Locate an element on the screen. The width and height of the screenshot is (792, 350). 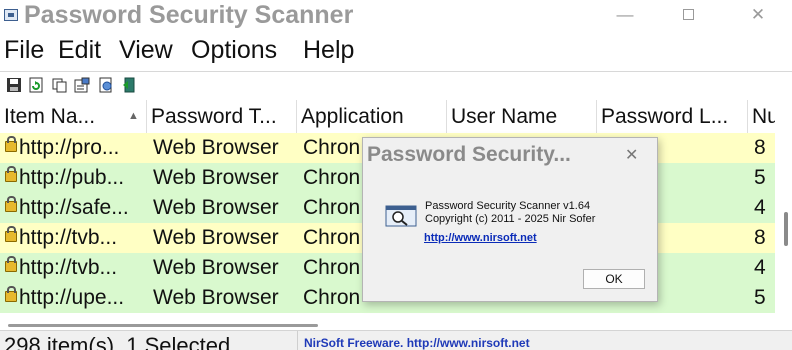
dialog-close-button: ✕ is located at coordinates (631, 155).